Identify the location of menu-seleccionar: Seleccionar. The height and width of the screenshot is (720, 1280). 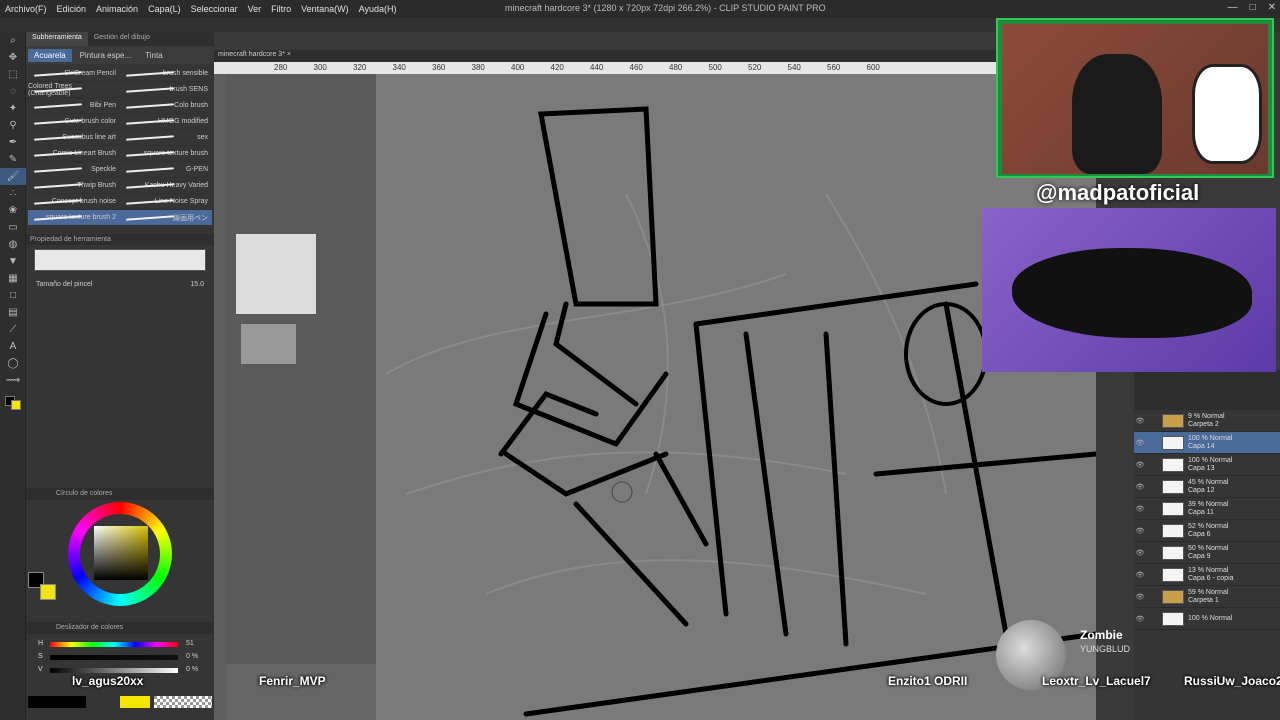
(214, 9).